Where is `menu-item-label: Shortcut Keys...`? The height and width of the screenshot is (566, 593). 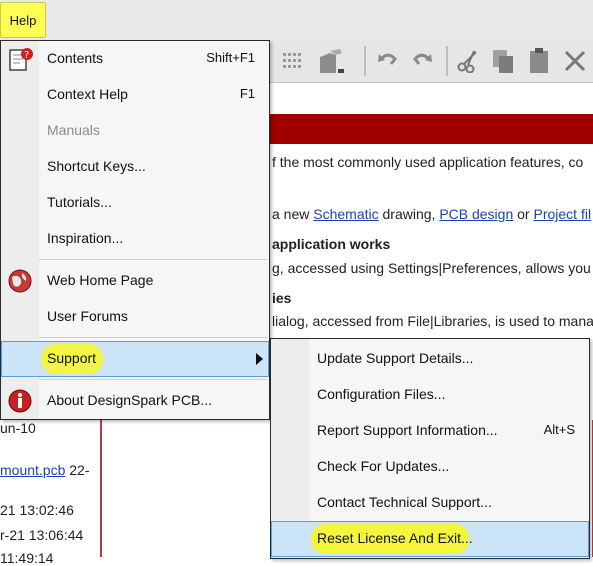
menu-item-label: Shortcut Keys... is located at coordinates (96, 166).